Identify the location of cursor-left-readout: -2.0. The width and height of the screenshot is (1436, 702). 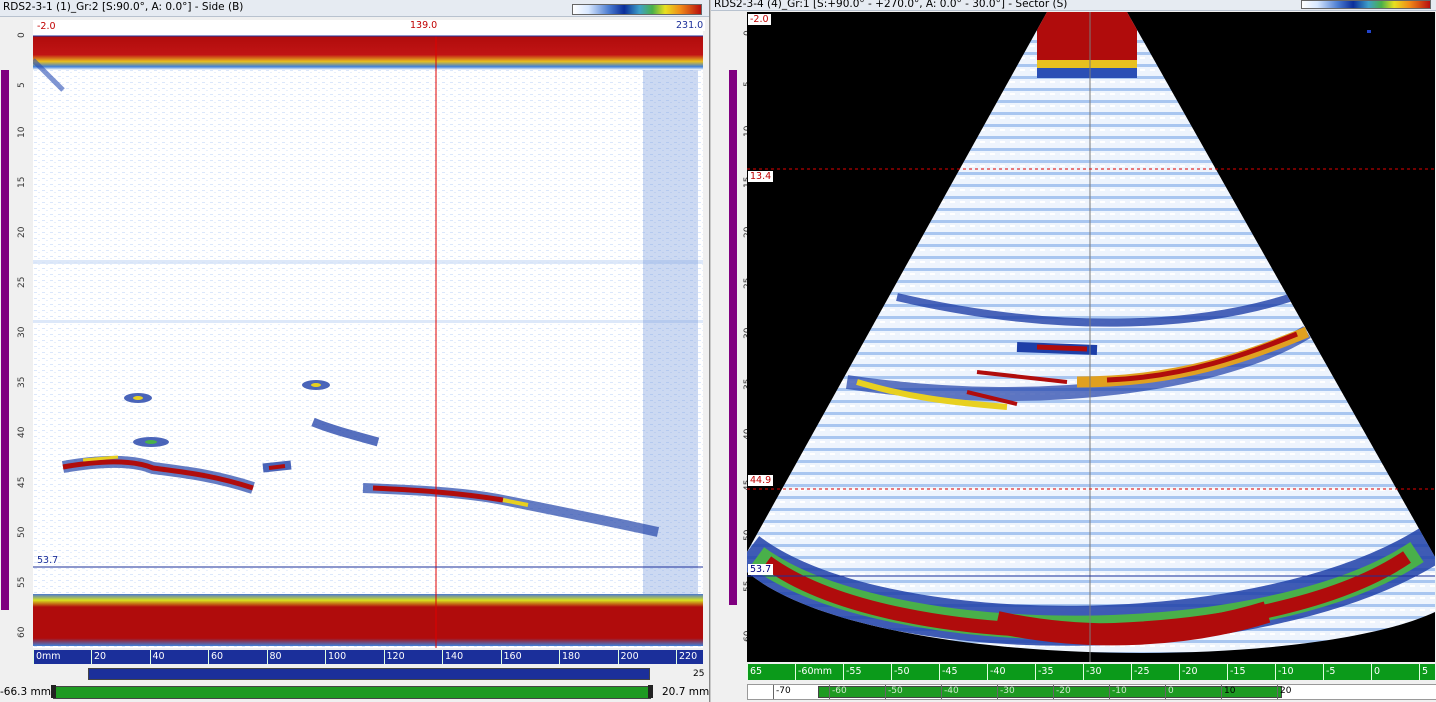
(46, 26).